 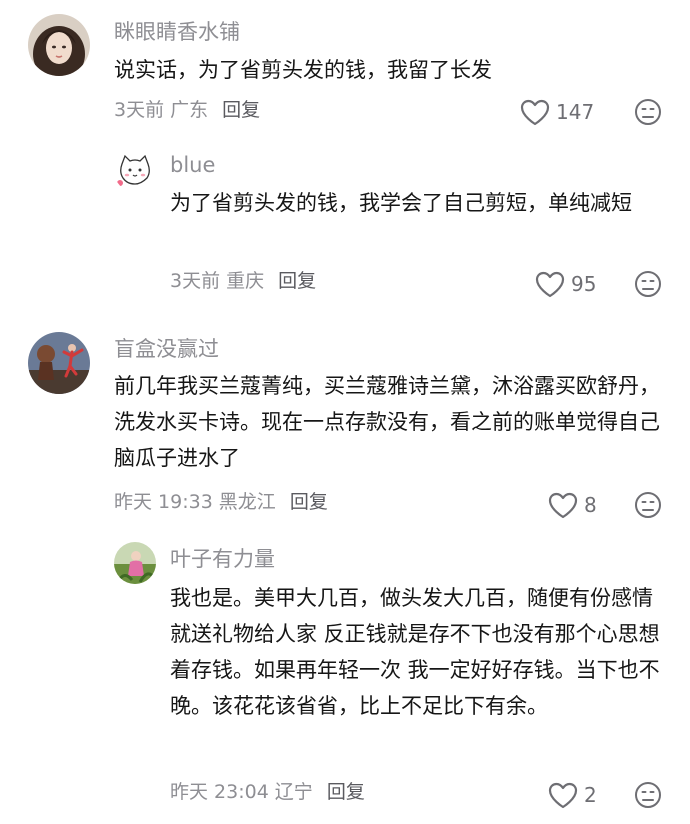 I want to click on like-button: 2, so click(x=572, y=795).